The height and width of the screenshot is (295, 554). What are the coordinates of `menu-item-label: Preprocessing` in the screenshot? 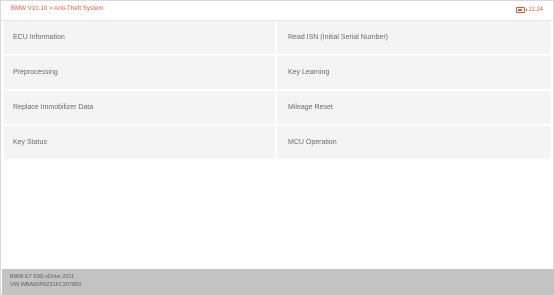 It's located at (35, 72).